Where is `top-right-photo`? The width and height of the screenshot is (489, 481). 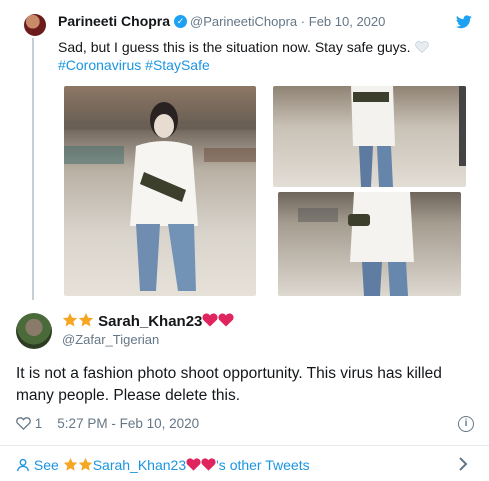
top-right-photo is located at coordinates (369, 136).